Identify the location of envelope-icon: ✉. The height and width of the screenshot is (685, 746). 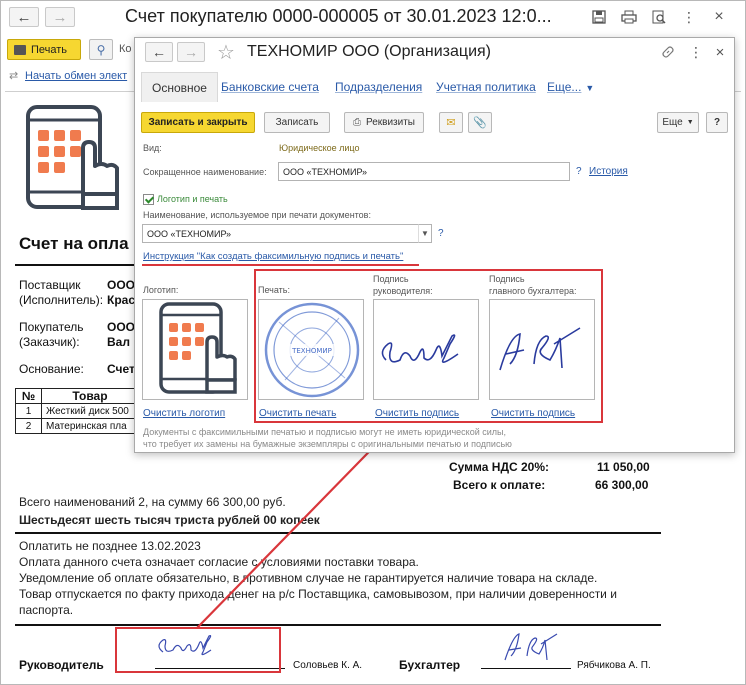
(451, 123).